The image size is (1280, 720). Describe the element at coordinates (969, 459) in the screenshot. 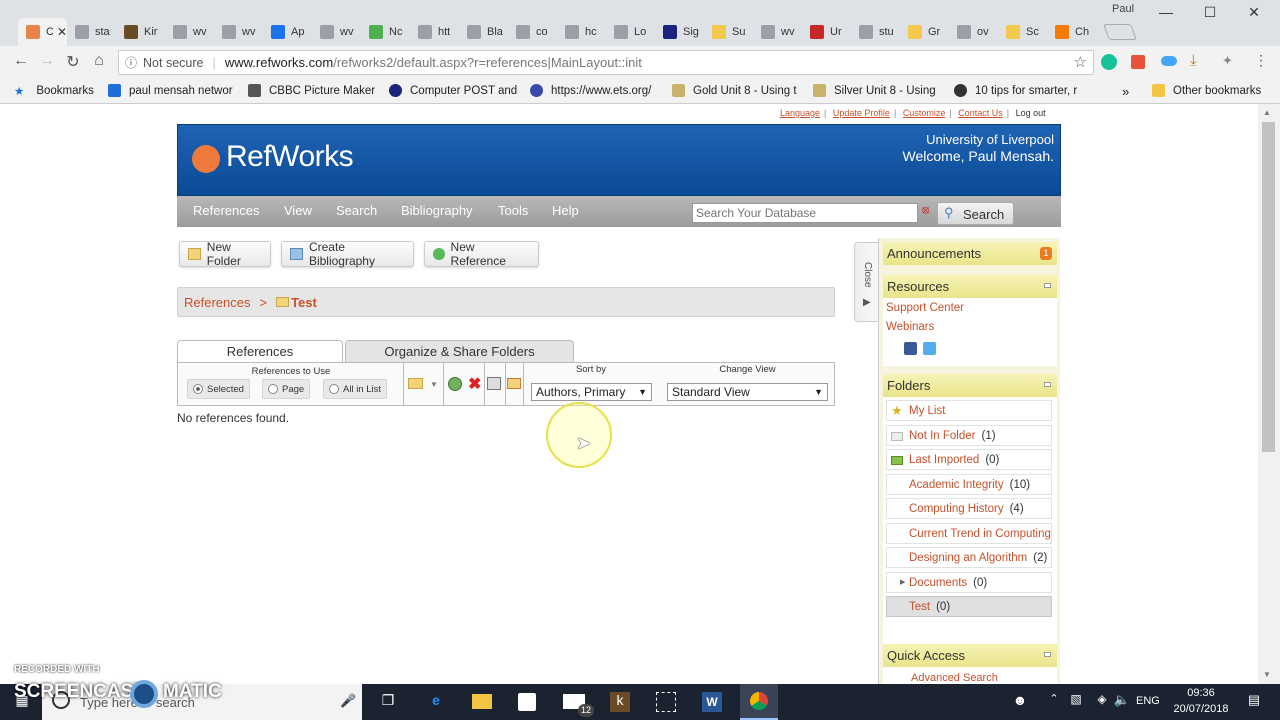

I see `folder-last-imported: Last Imported (0)` at that location.